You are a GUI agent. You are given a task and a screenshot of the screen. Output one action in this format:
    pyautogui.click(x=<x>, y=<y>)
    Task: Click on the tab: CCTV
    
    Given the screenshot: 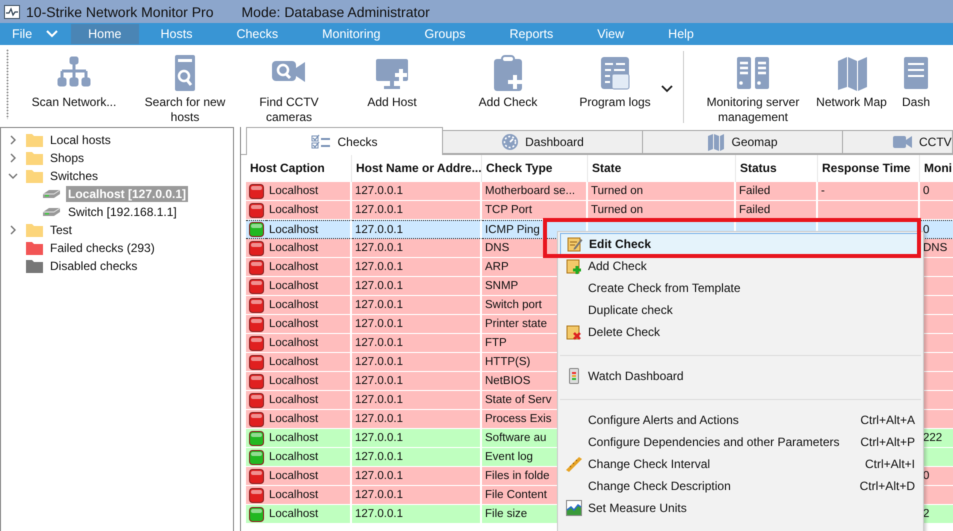 What is the action you would take?
    pyautogui.click(x=898, y=142)
    